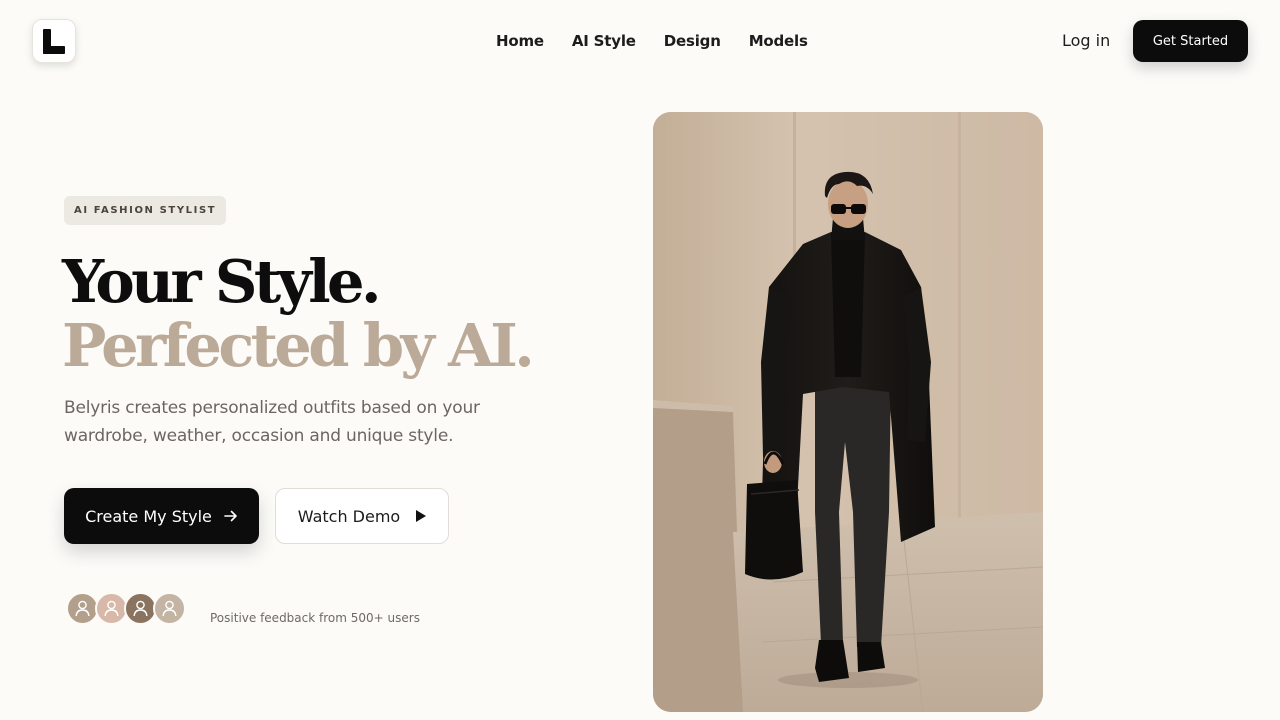 The image size is (1280, 720). I want to click on hero-title-line1: Your Style., so click(222, 281).